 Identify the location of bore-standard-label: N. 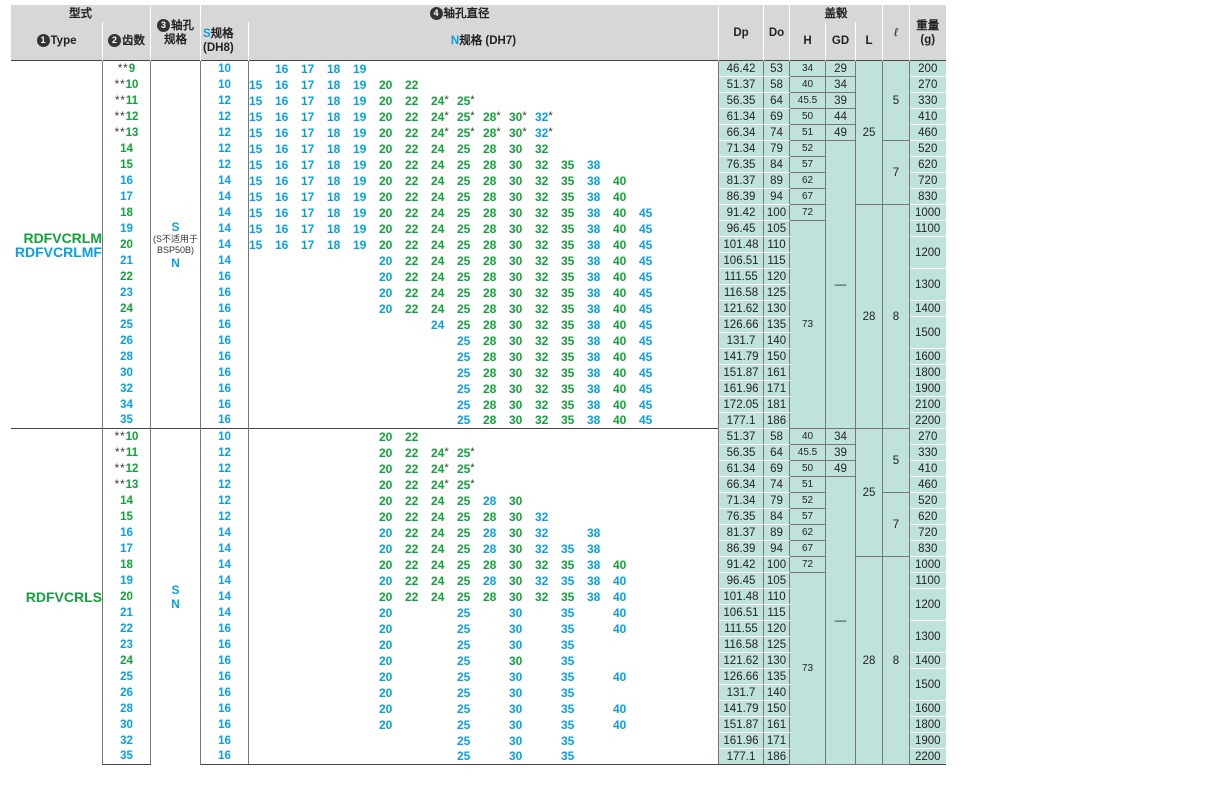
(175, 603).